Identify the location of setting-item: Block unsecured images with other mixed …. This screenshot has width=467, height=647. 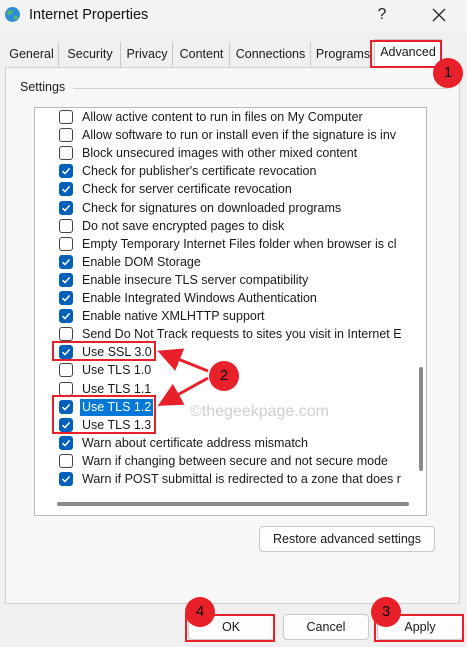
(241, 154).